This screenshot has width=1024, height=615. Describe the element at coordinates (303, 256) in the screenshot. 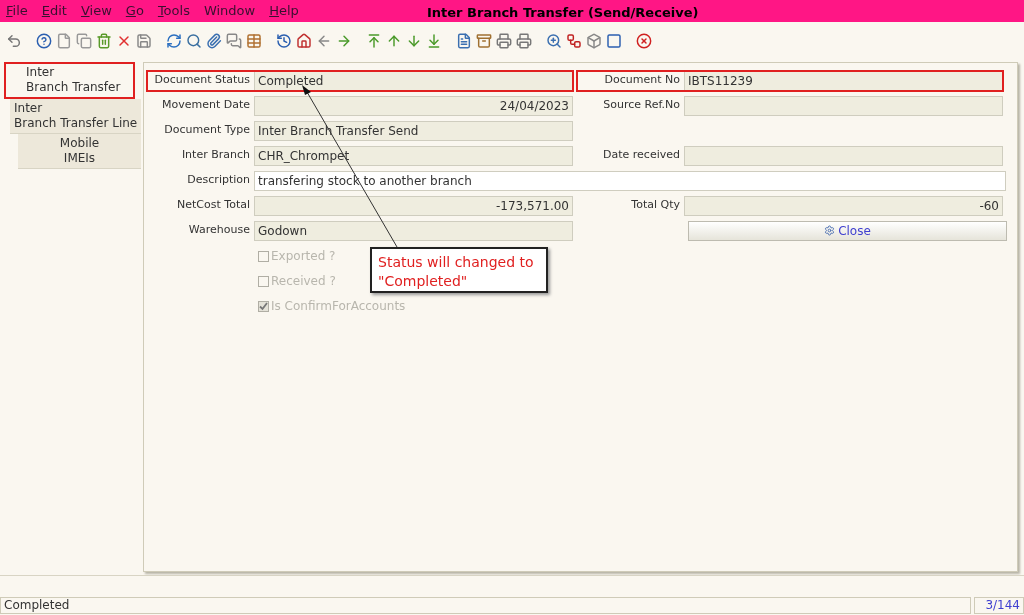

I see `checkbox-label: Exported ?` at that location.